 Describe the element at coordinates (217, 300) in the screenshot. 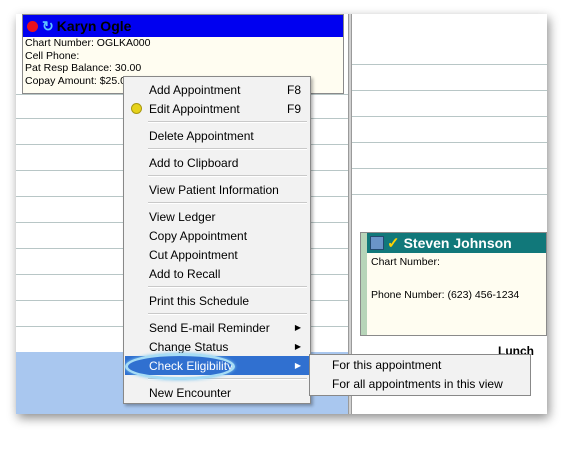

I see `menu-item-print-this-schedule: Print this Schedule` at that location.